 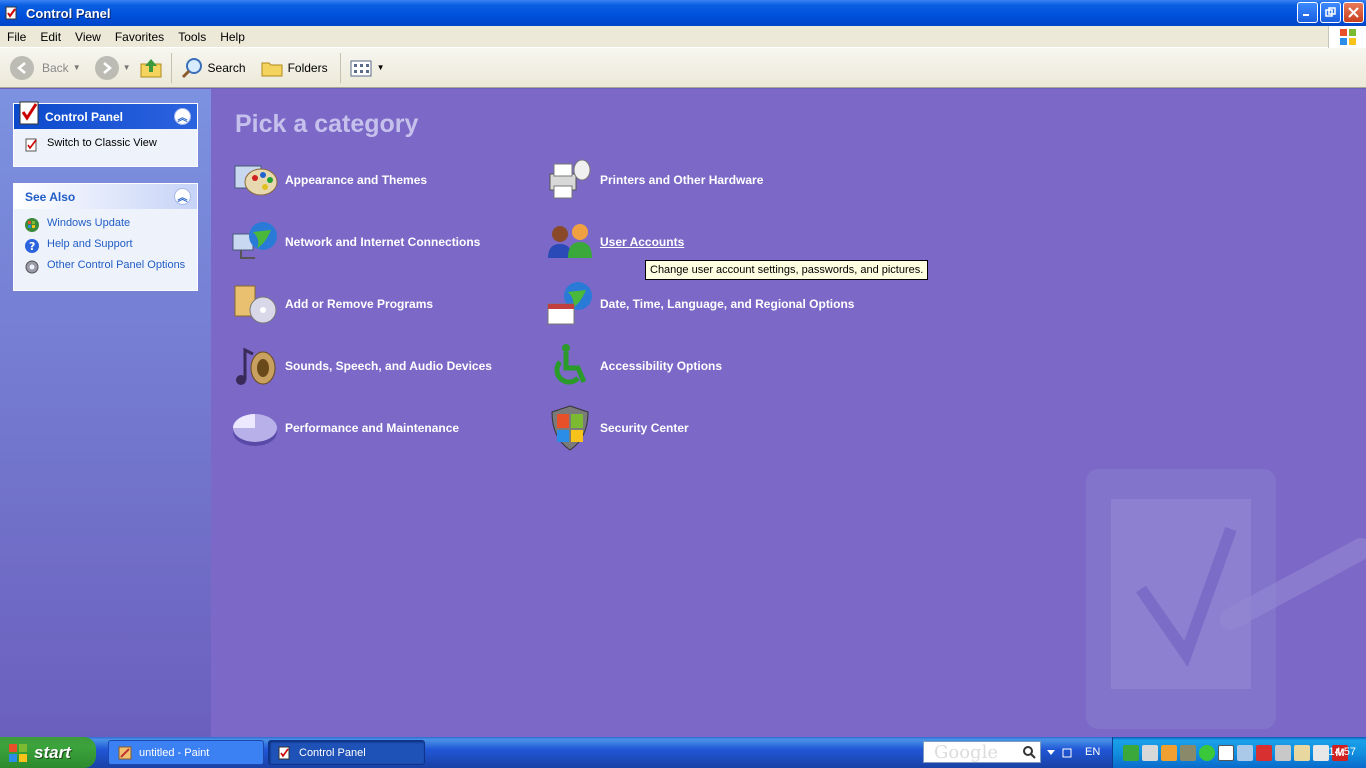 What do you see at coordinates (1302, 752) in the screenshot?
I see `tray-tools-icon` at bounding box center [1302, 752].